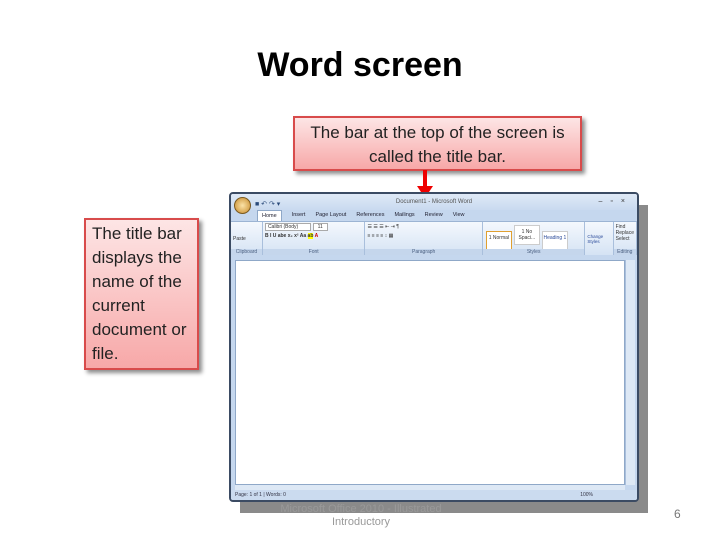  I want to click on group-label: Editing, so click(624, 252).